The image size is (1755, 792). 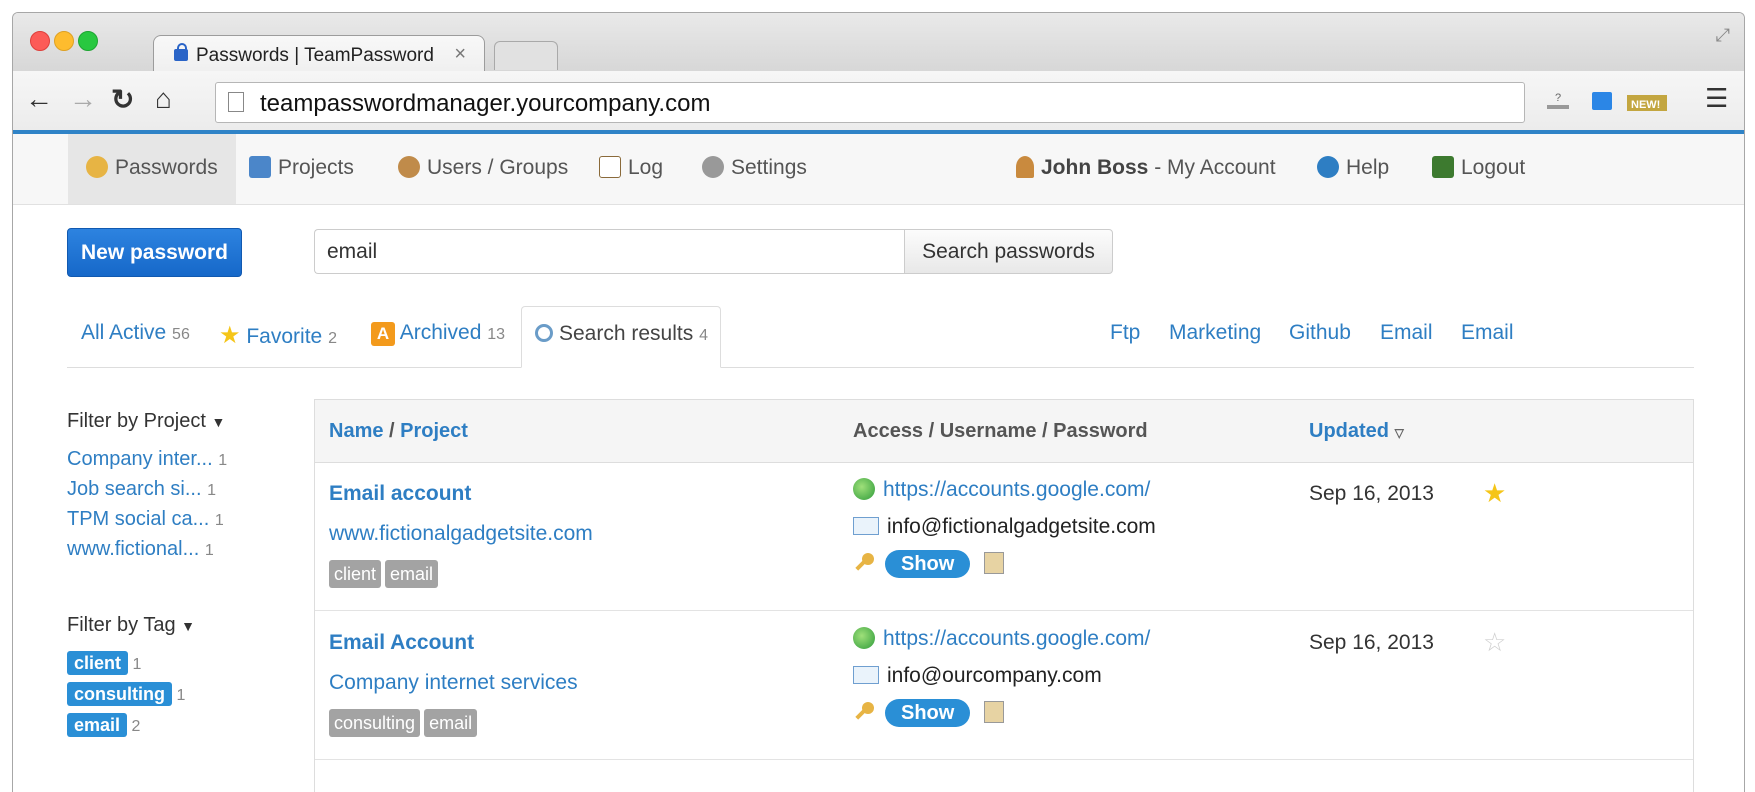 What do you see at coordinates (1494, 642) in the screenshot?
I see `favorite-star-icon: ☆` at bounding box center [1494, 642].